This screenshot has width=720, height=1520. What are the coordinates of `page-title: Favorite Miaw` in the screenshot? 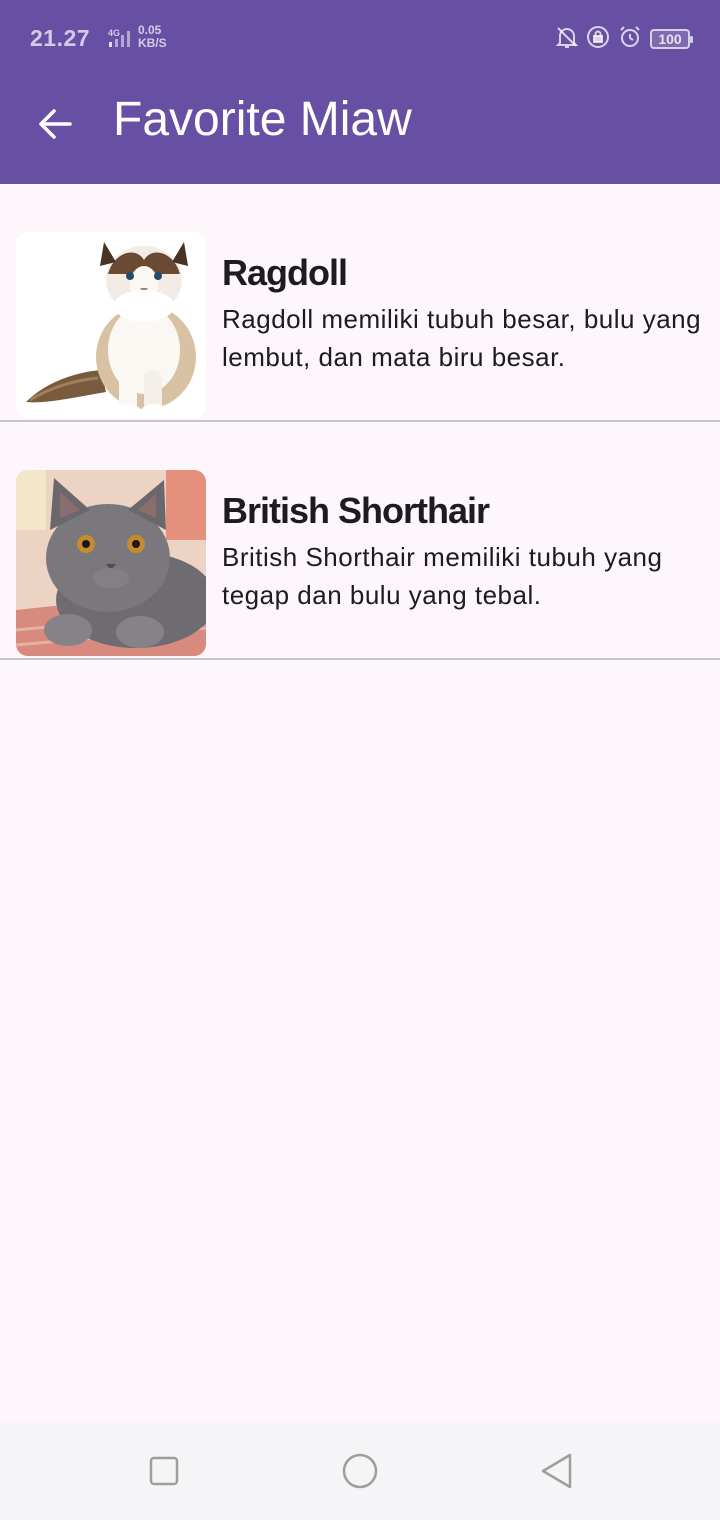 It's located at (262, 119).